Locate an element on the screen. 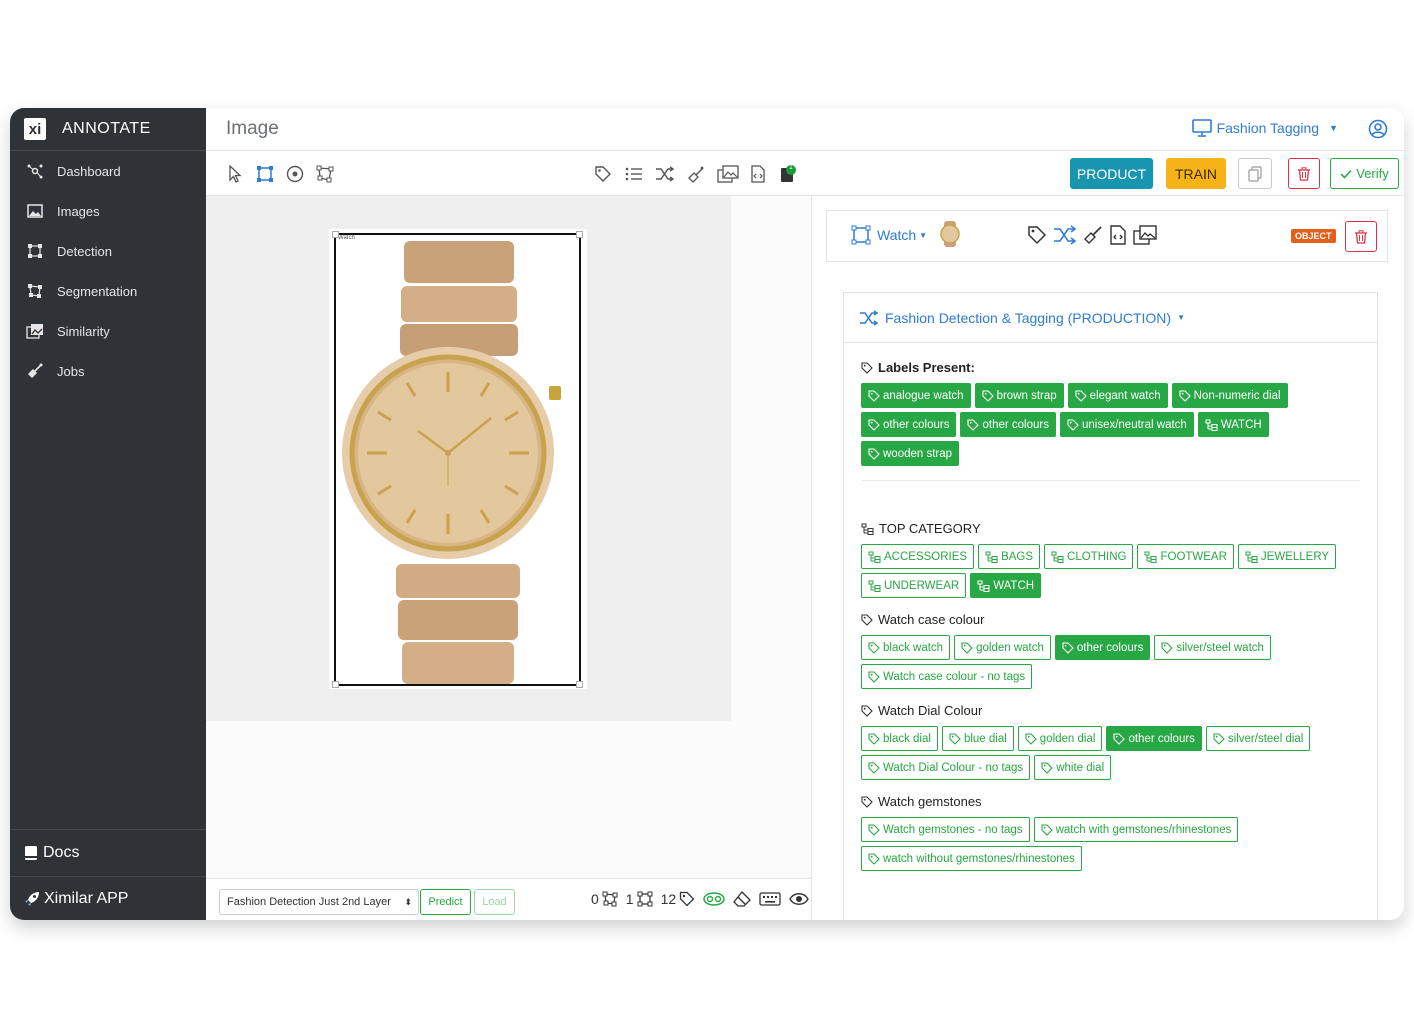  brand: xi ANNOTATE is located at coordinates (108, 129).